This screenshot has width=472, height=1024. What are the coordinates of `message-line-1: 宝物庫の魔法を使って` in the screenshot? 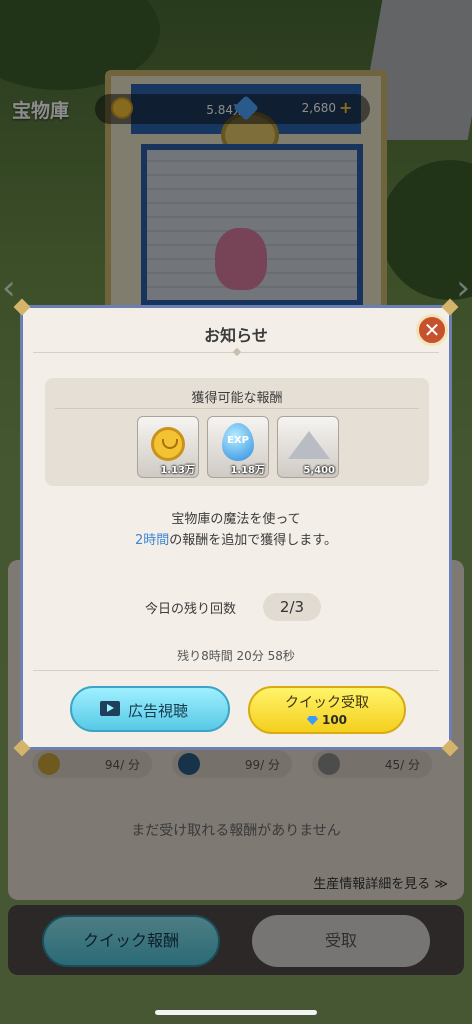 It's located at (236, 519).